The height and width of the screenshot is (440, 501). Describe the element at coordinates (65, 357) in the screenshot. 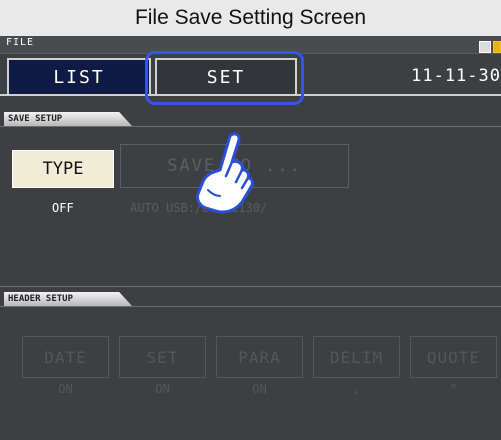

I see `date-button: DATE` at that location.